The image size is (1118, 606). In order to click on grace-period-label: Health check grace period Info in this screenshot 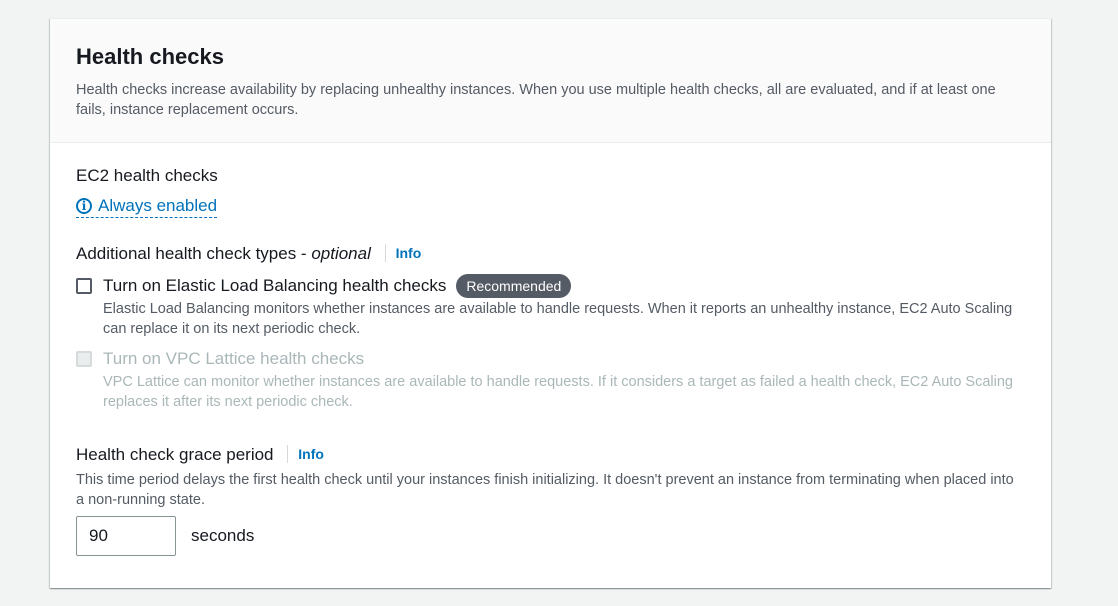, I will do `click(550, 455)`.